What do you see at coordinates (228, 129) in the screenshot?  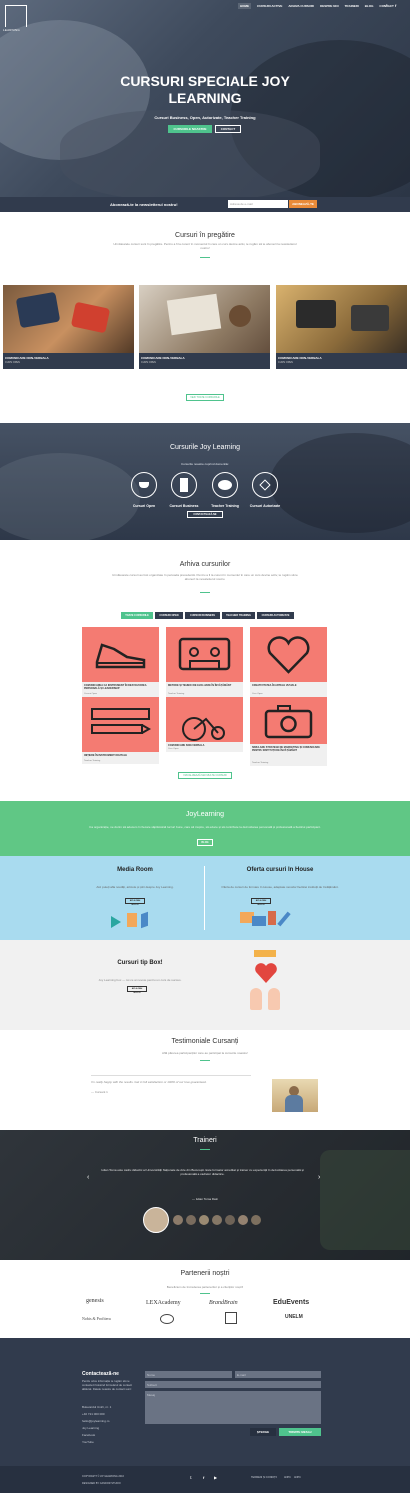 I see `contact-button: CONTACT` at bounding box center [228, 129].